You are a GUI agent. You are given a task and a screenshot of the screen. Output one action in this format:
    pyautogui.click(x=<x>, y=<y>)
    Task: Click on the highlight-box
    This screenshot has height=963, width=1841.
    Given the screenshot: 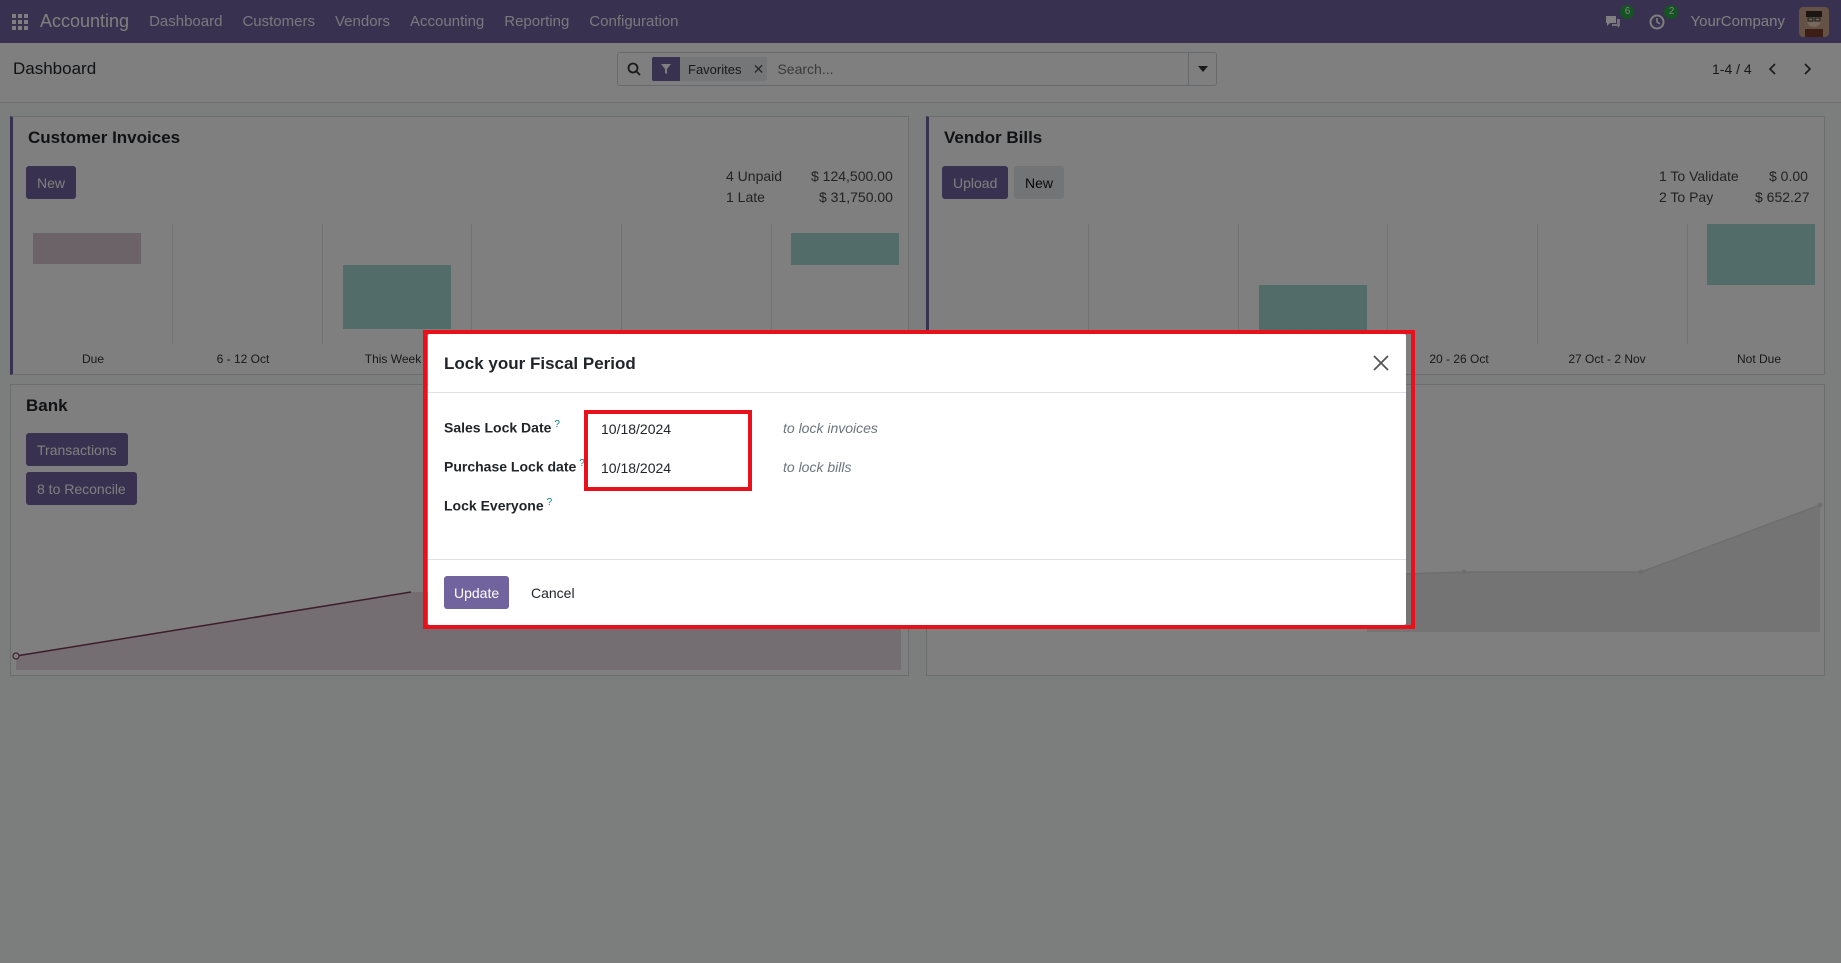 What is the action you would take?
    pyautogui.click(x=668, y=450)
    